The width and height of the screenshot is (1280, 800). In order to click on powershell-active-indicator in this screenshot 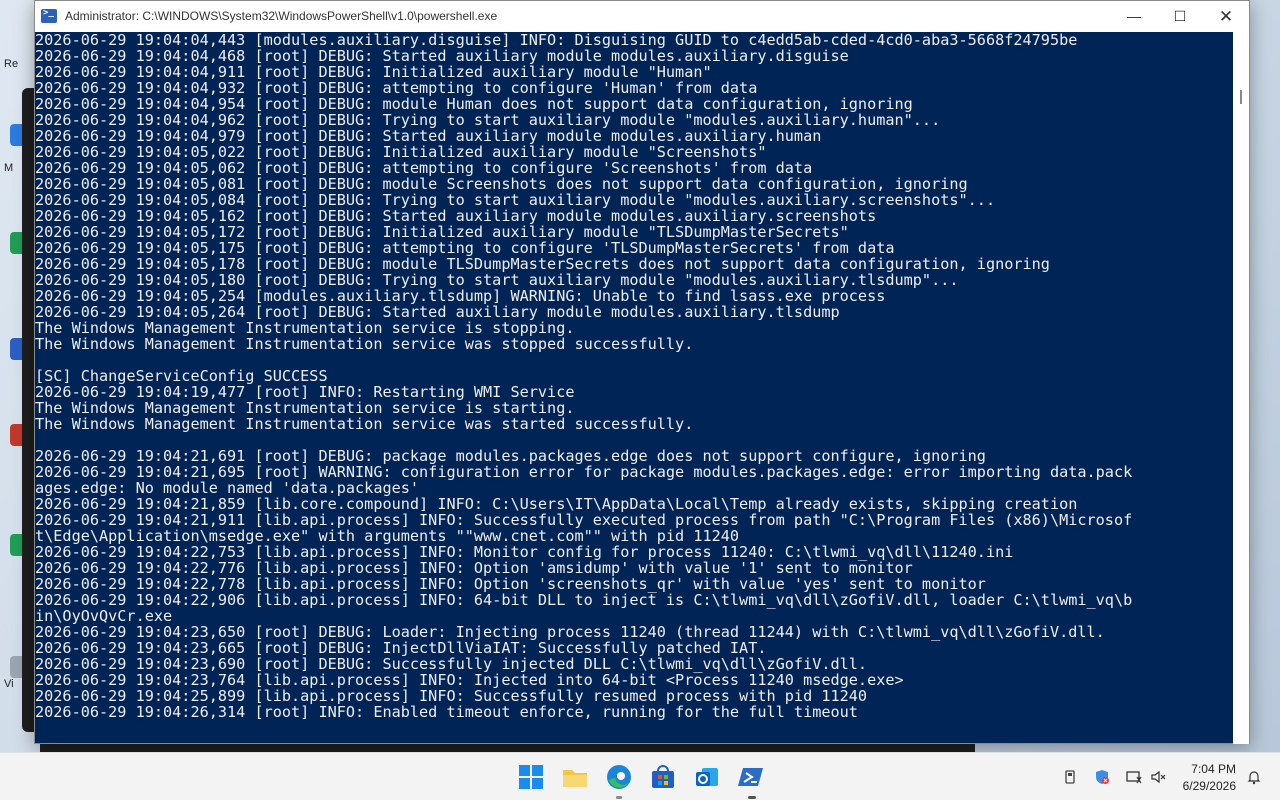, I will do `click(752, 797)`.